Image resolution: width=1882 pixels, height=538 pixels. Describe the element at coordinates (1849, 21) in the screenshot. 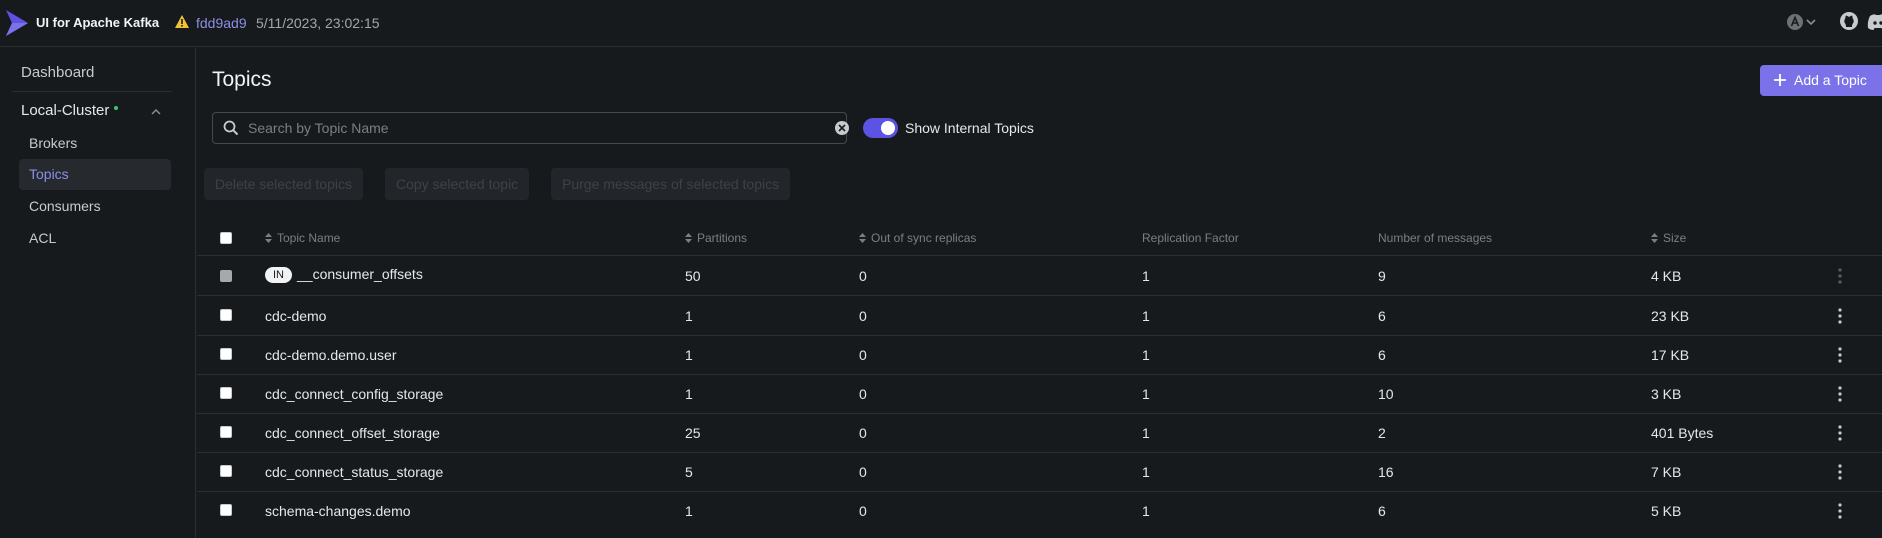

I see `github-icon` at that location.